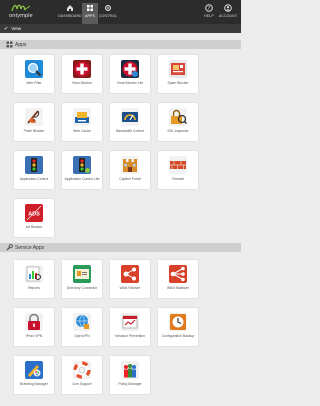 Image resolution: width=320 pixels, height=406 pixels. I want to click on nav-apps: APPS, so click(90, 15).